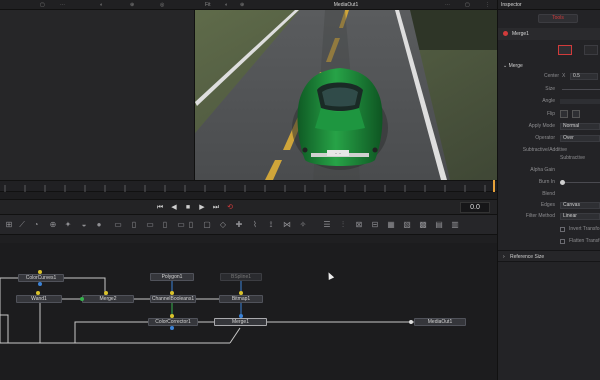 Image resolution: width=600 pixels, height=380 pixels. Describe the element at coordinates (581, 89) in the screenshot. I see `size-slider` at that location.